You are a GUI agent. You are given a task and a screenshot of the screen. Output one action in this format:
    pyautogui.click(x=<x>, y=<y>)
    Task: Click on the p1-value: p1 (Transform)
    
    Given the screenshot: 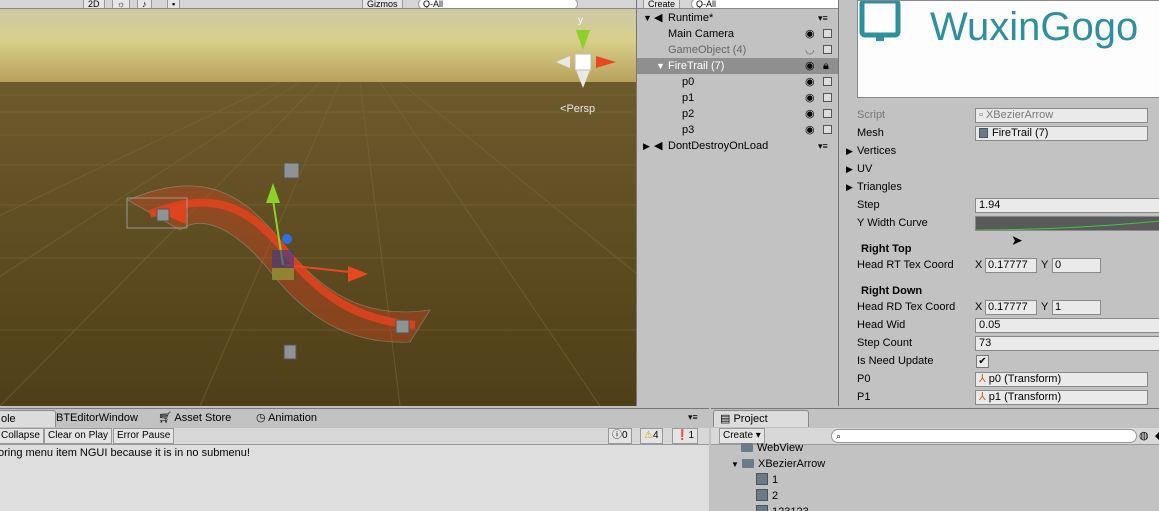 What is the action you would take?
    pyautogui.click(x=1025, y=397)
    